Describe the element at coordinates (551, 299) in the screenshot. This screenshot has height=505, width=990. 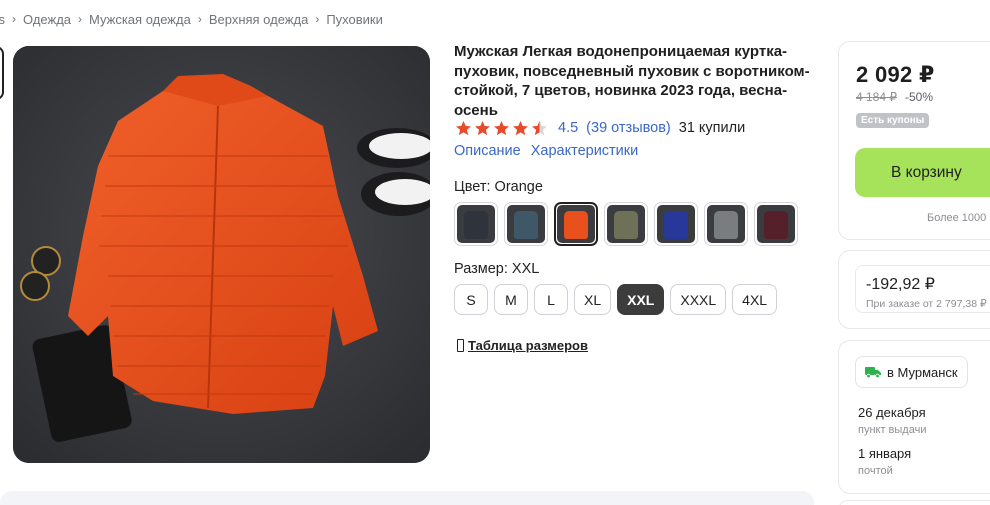
I see `size-option-l: L` at that location.